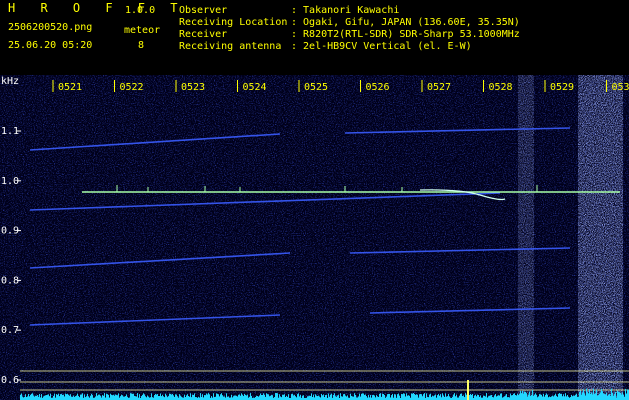 This screenshot has height=400, width=629. Describe the element at coordinates (468, 390) in the screenshot. I see `level-spike` at that location.